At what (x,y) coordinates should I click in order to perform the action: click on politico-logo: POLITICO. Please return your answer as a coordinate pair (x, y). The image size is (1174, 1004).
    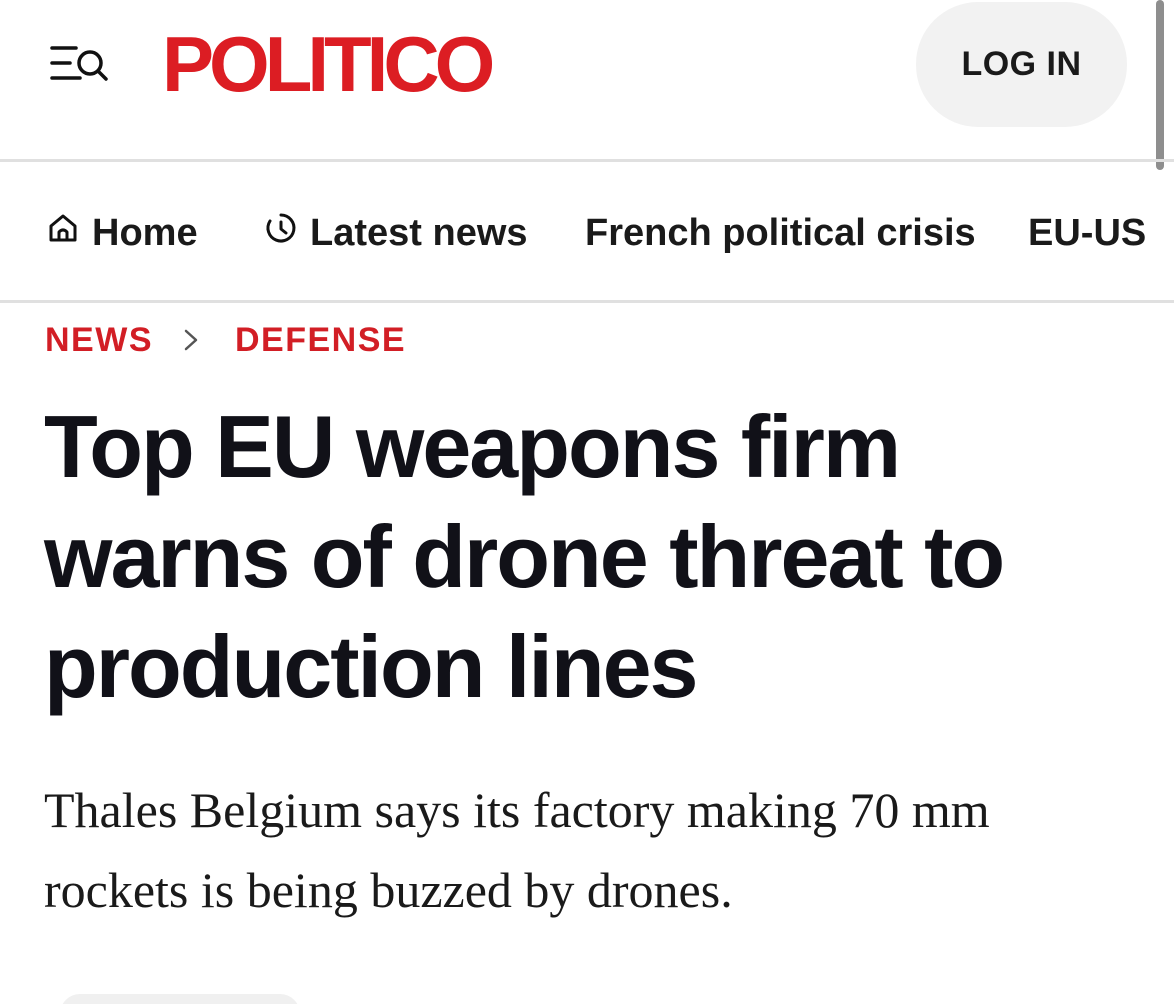
    Looking at the image, I should click on (328, 64).